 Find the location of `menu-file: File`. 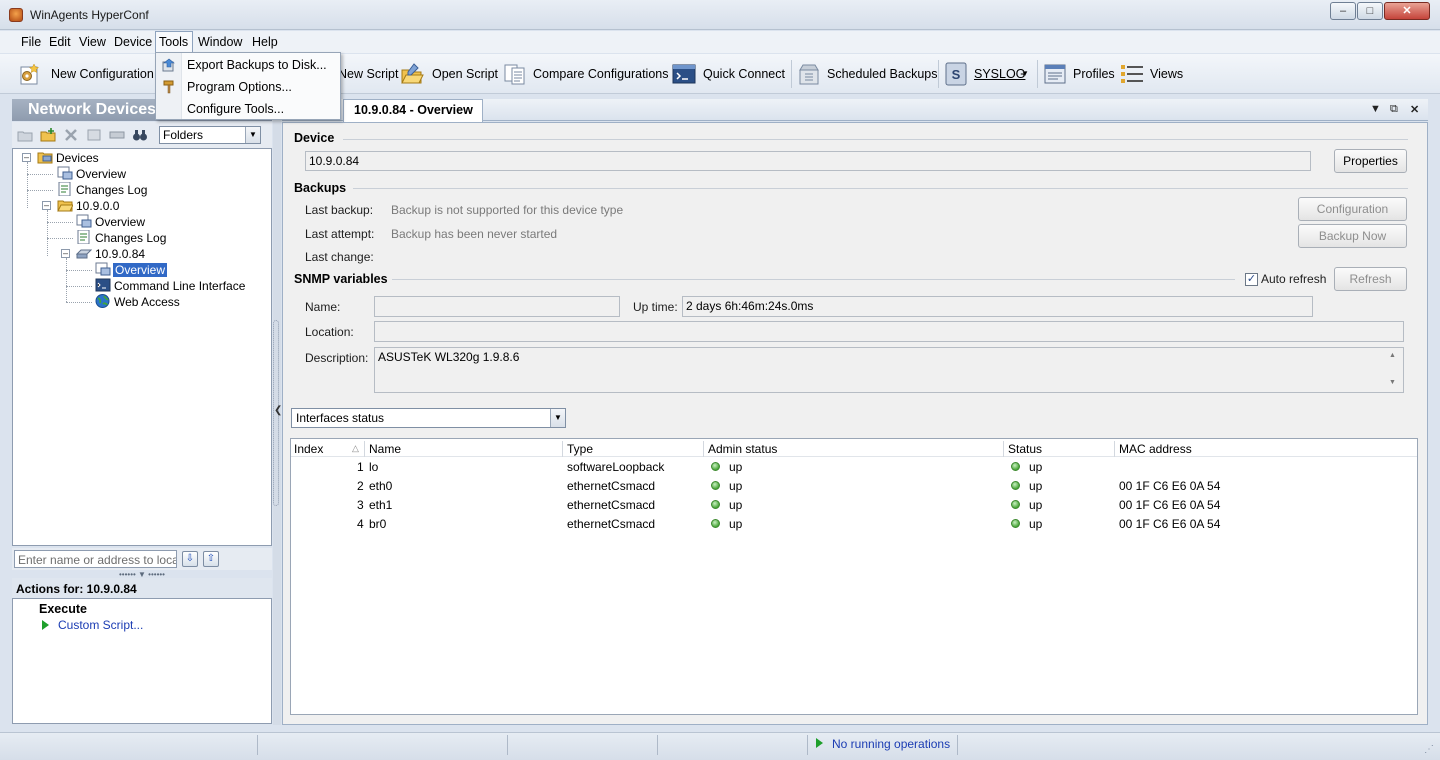

menu-file: File is located at coordinates (31, 42).